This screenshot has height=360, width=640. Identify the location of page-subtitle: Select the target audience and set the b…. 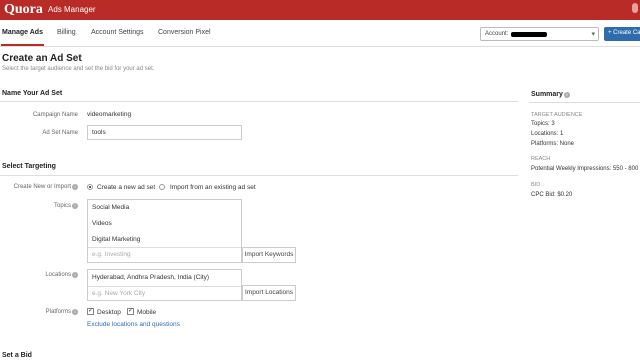
(78, 69).